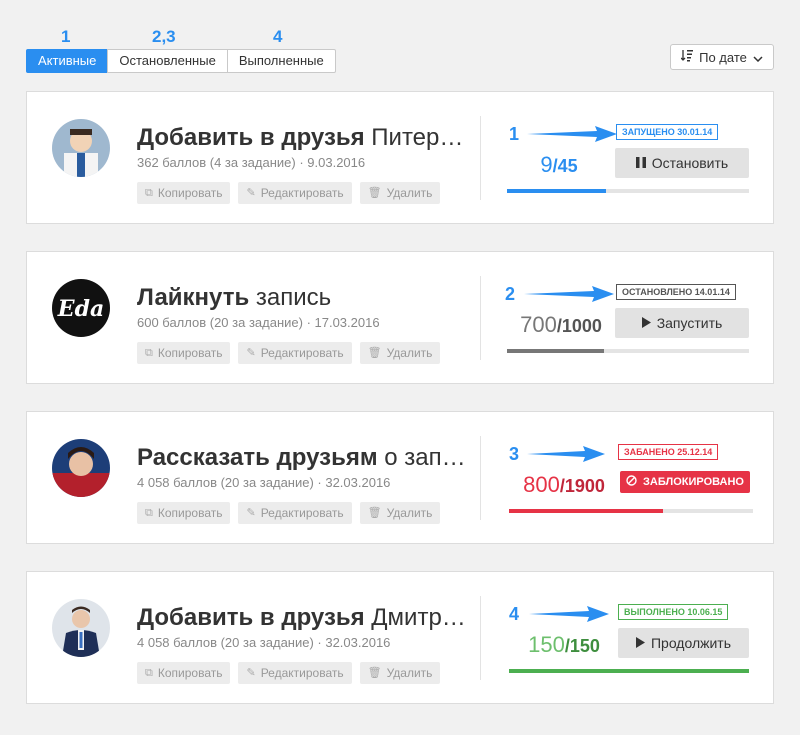 The height and width of the screenshot is (735, 800). What do you see at coordinates (278, 36) in the screenshot?
I see `tab-number-done: 4` at bounding box center [278, 36].